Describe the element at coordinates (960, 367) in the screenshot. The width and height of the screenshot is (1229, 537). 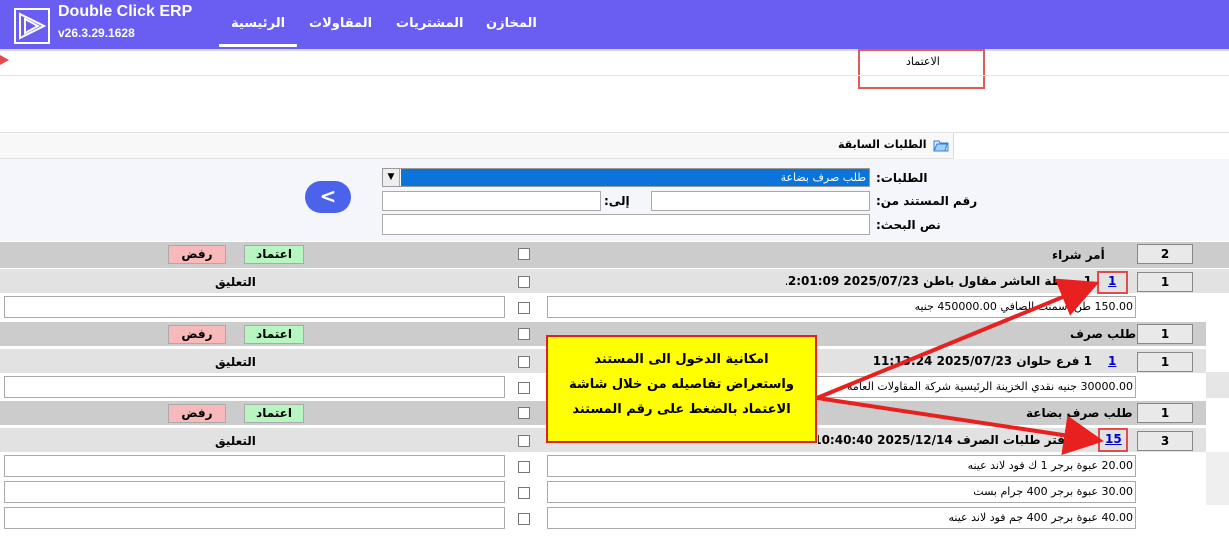
I see `annotation-arrows` at that location.